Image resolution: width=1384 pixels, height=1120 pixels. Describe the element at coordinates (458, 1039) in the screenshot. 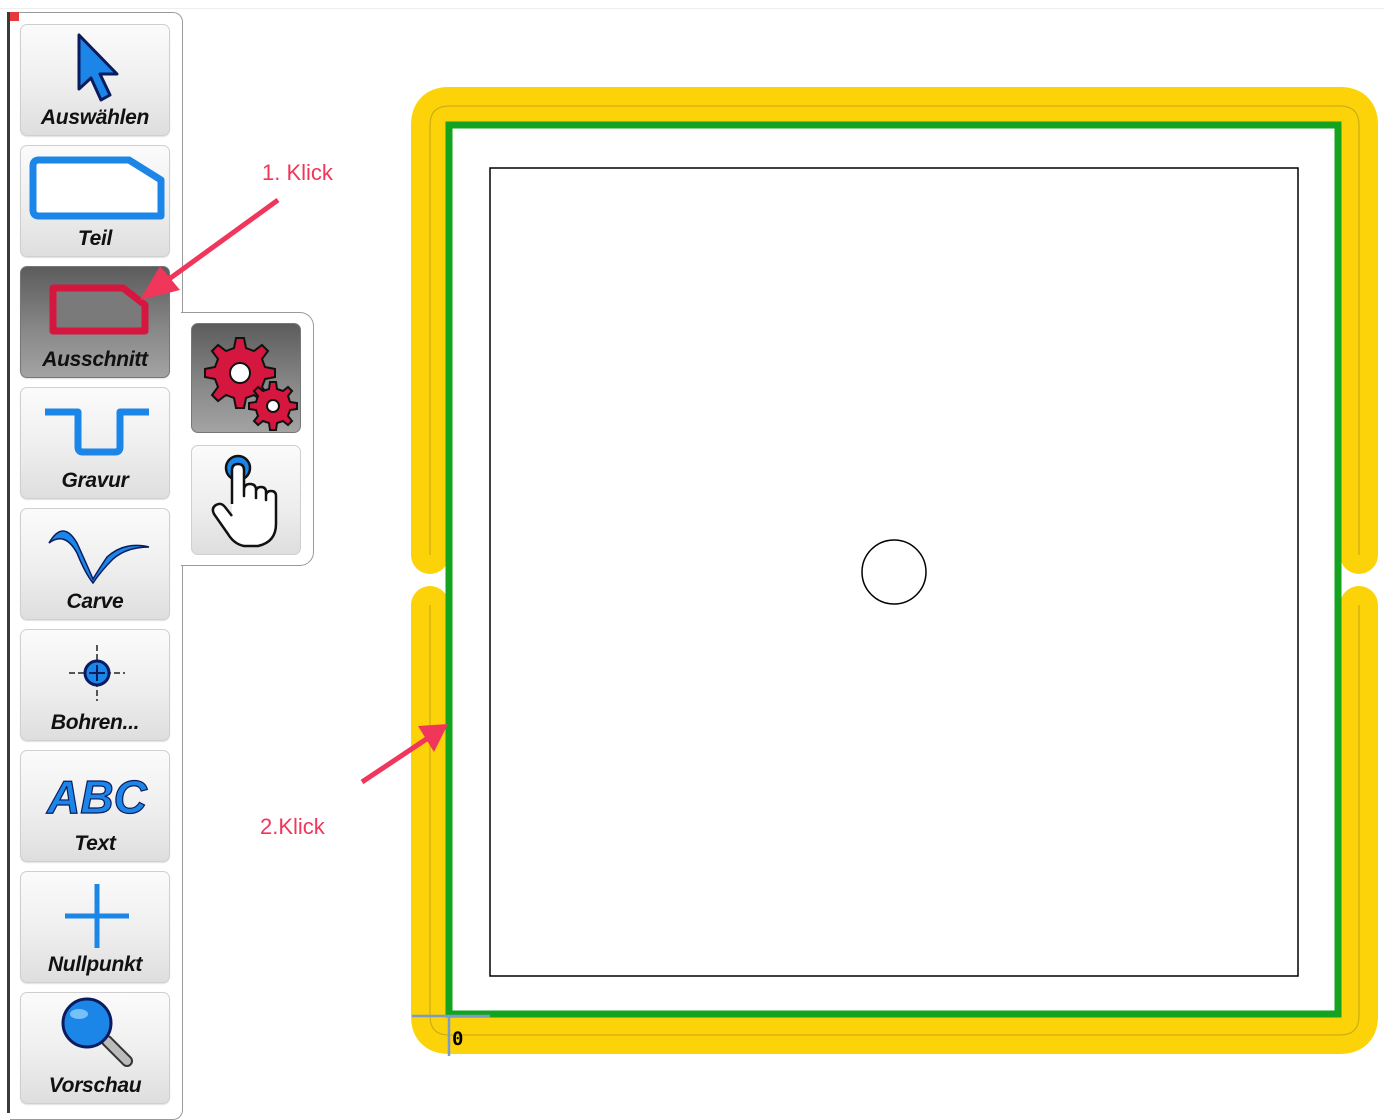

I see `origin-label: 0` at that location.